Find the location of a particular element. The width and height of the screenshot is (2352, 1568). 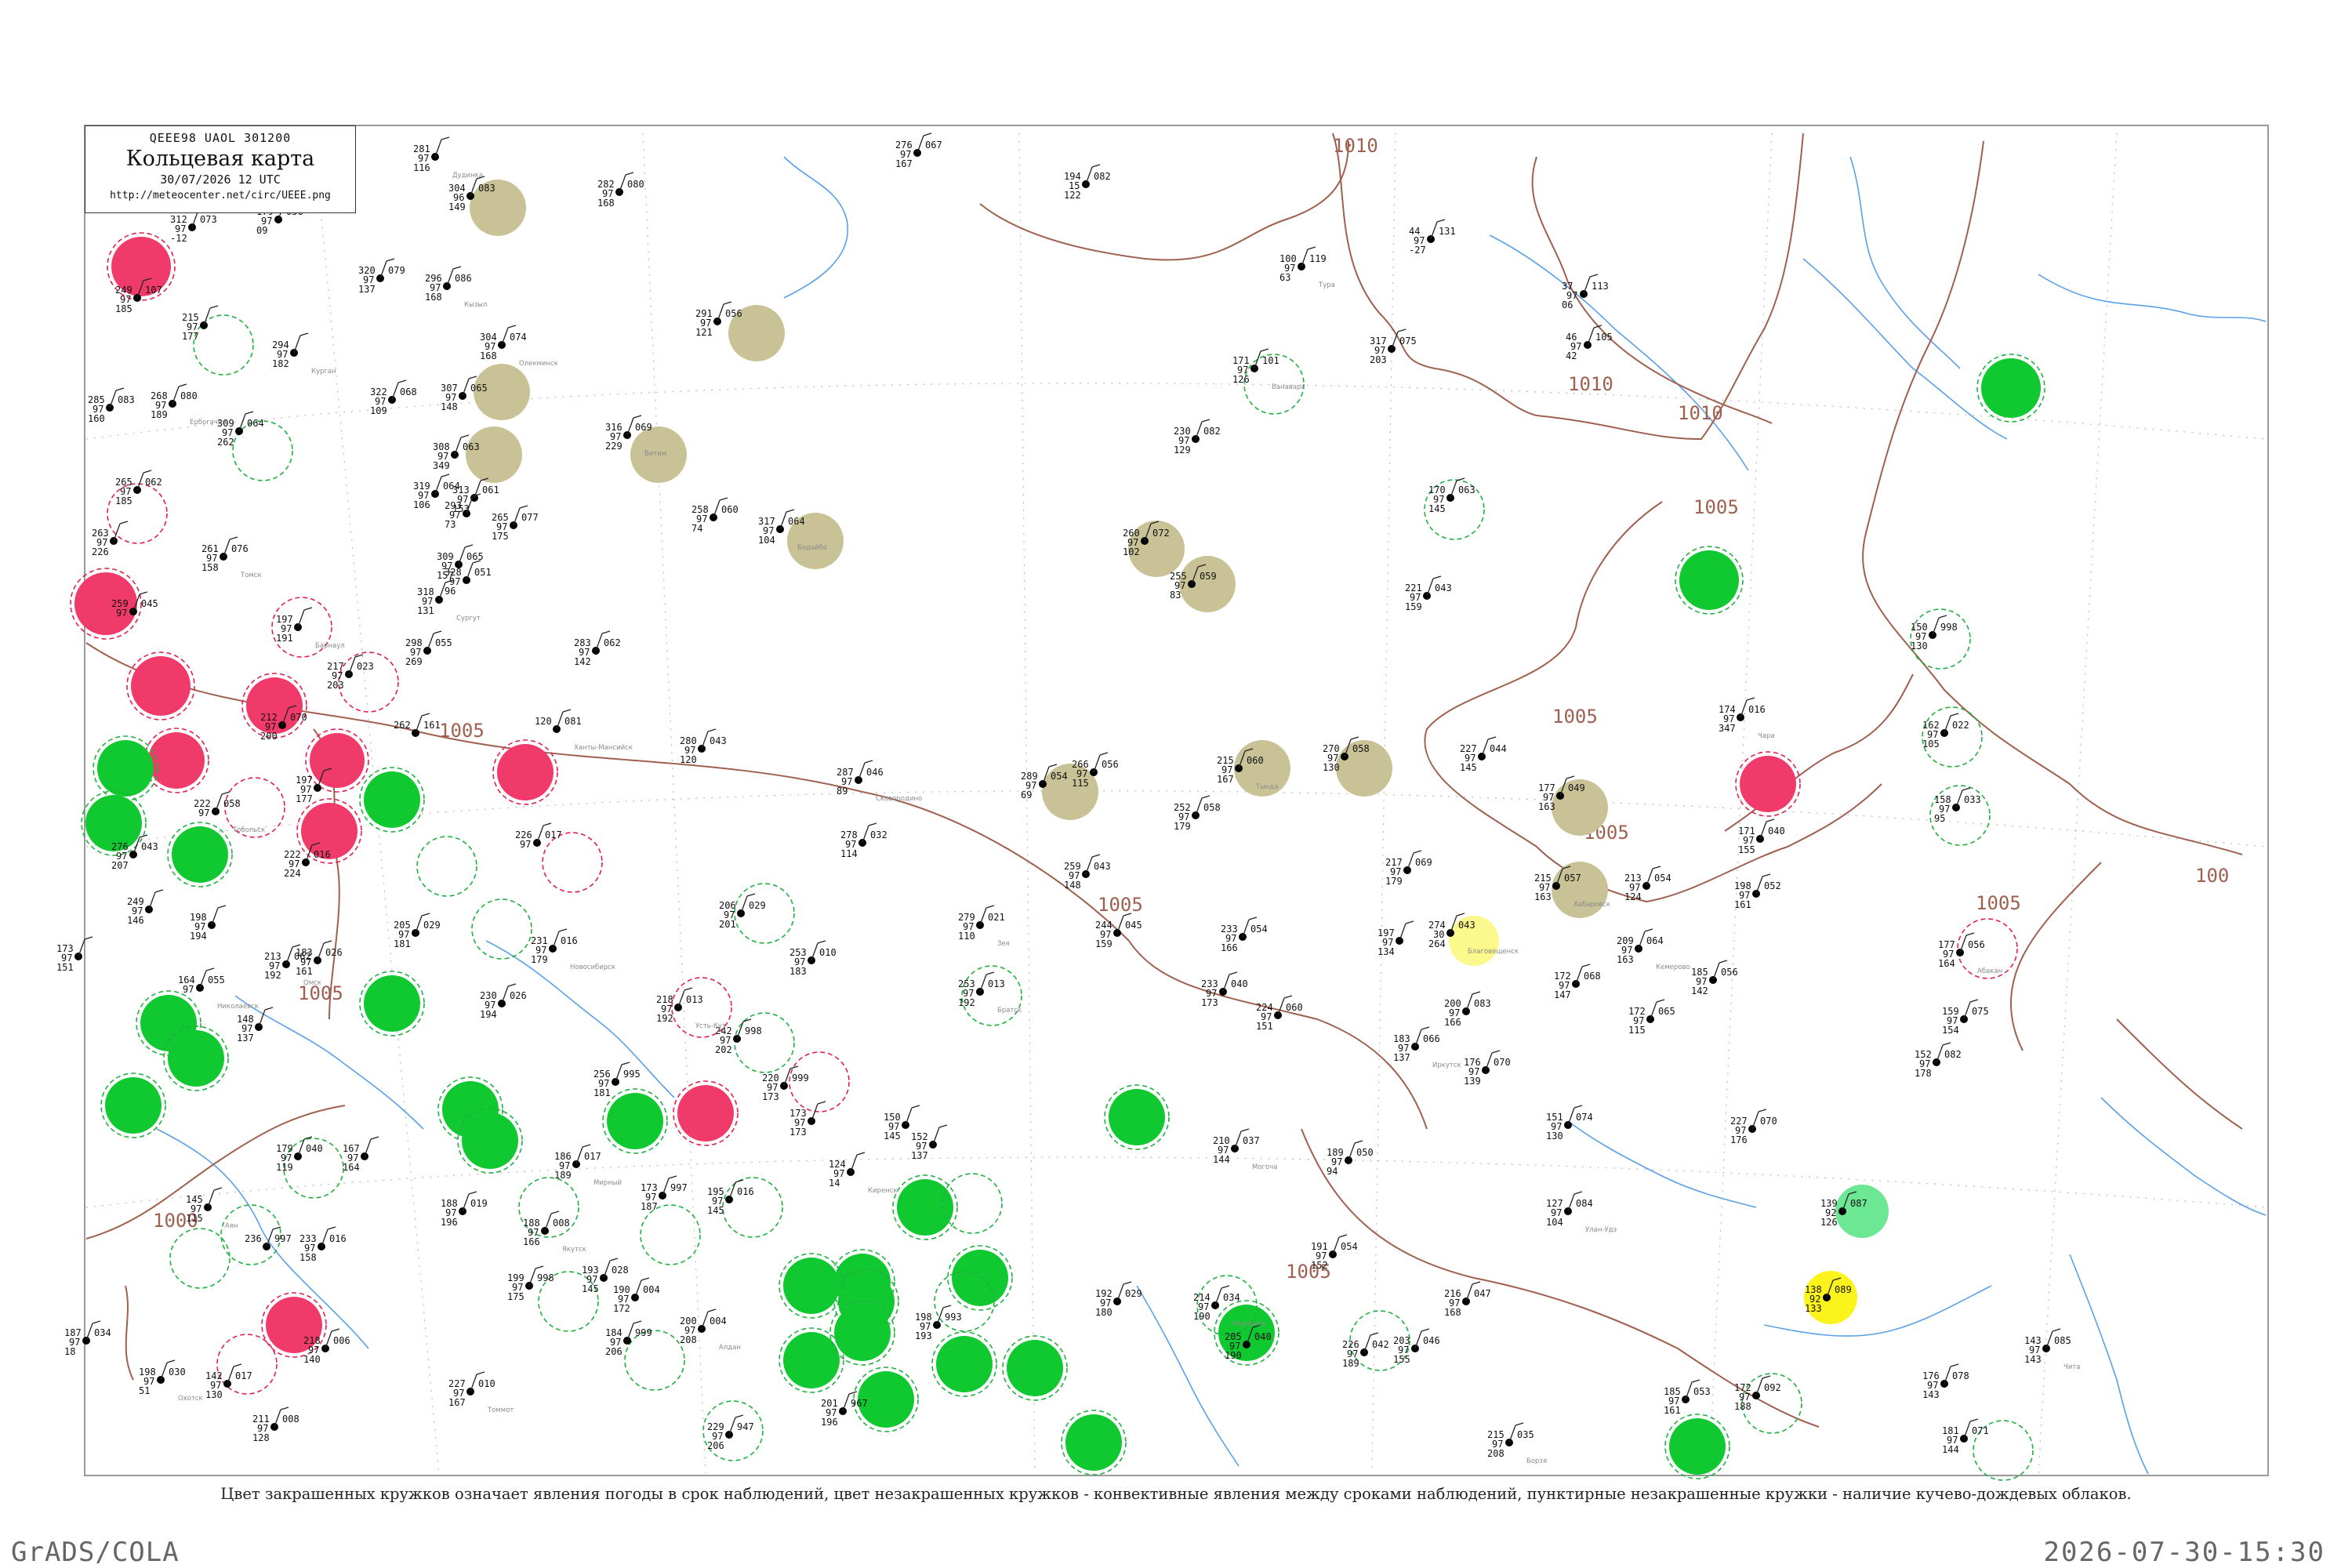

station-pressure: 054 is located at coordinates (1259, 930).